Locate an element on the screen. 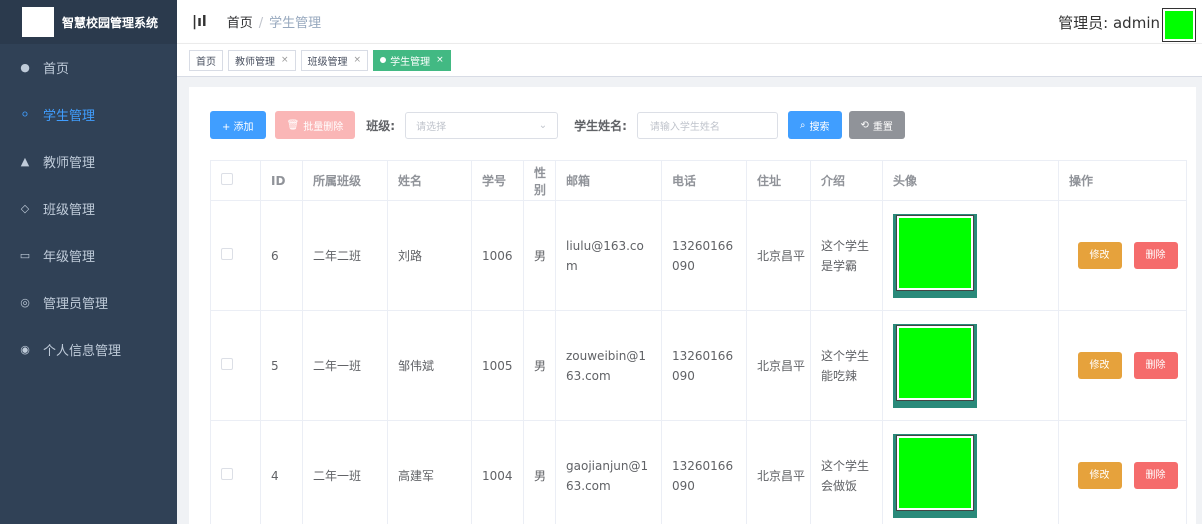 The height and width of the screenshot is (524, 1202). cell-name: 邹伟斌 is located at coordinates (429, 365).